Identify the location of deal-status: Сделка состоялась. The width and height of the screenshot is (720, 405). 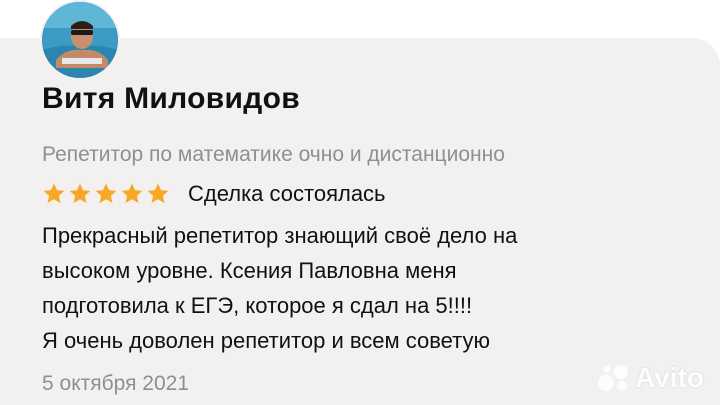
(287, 193).